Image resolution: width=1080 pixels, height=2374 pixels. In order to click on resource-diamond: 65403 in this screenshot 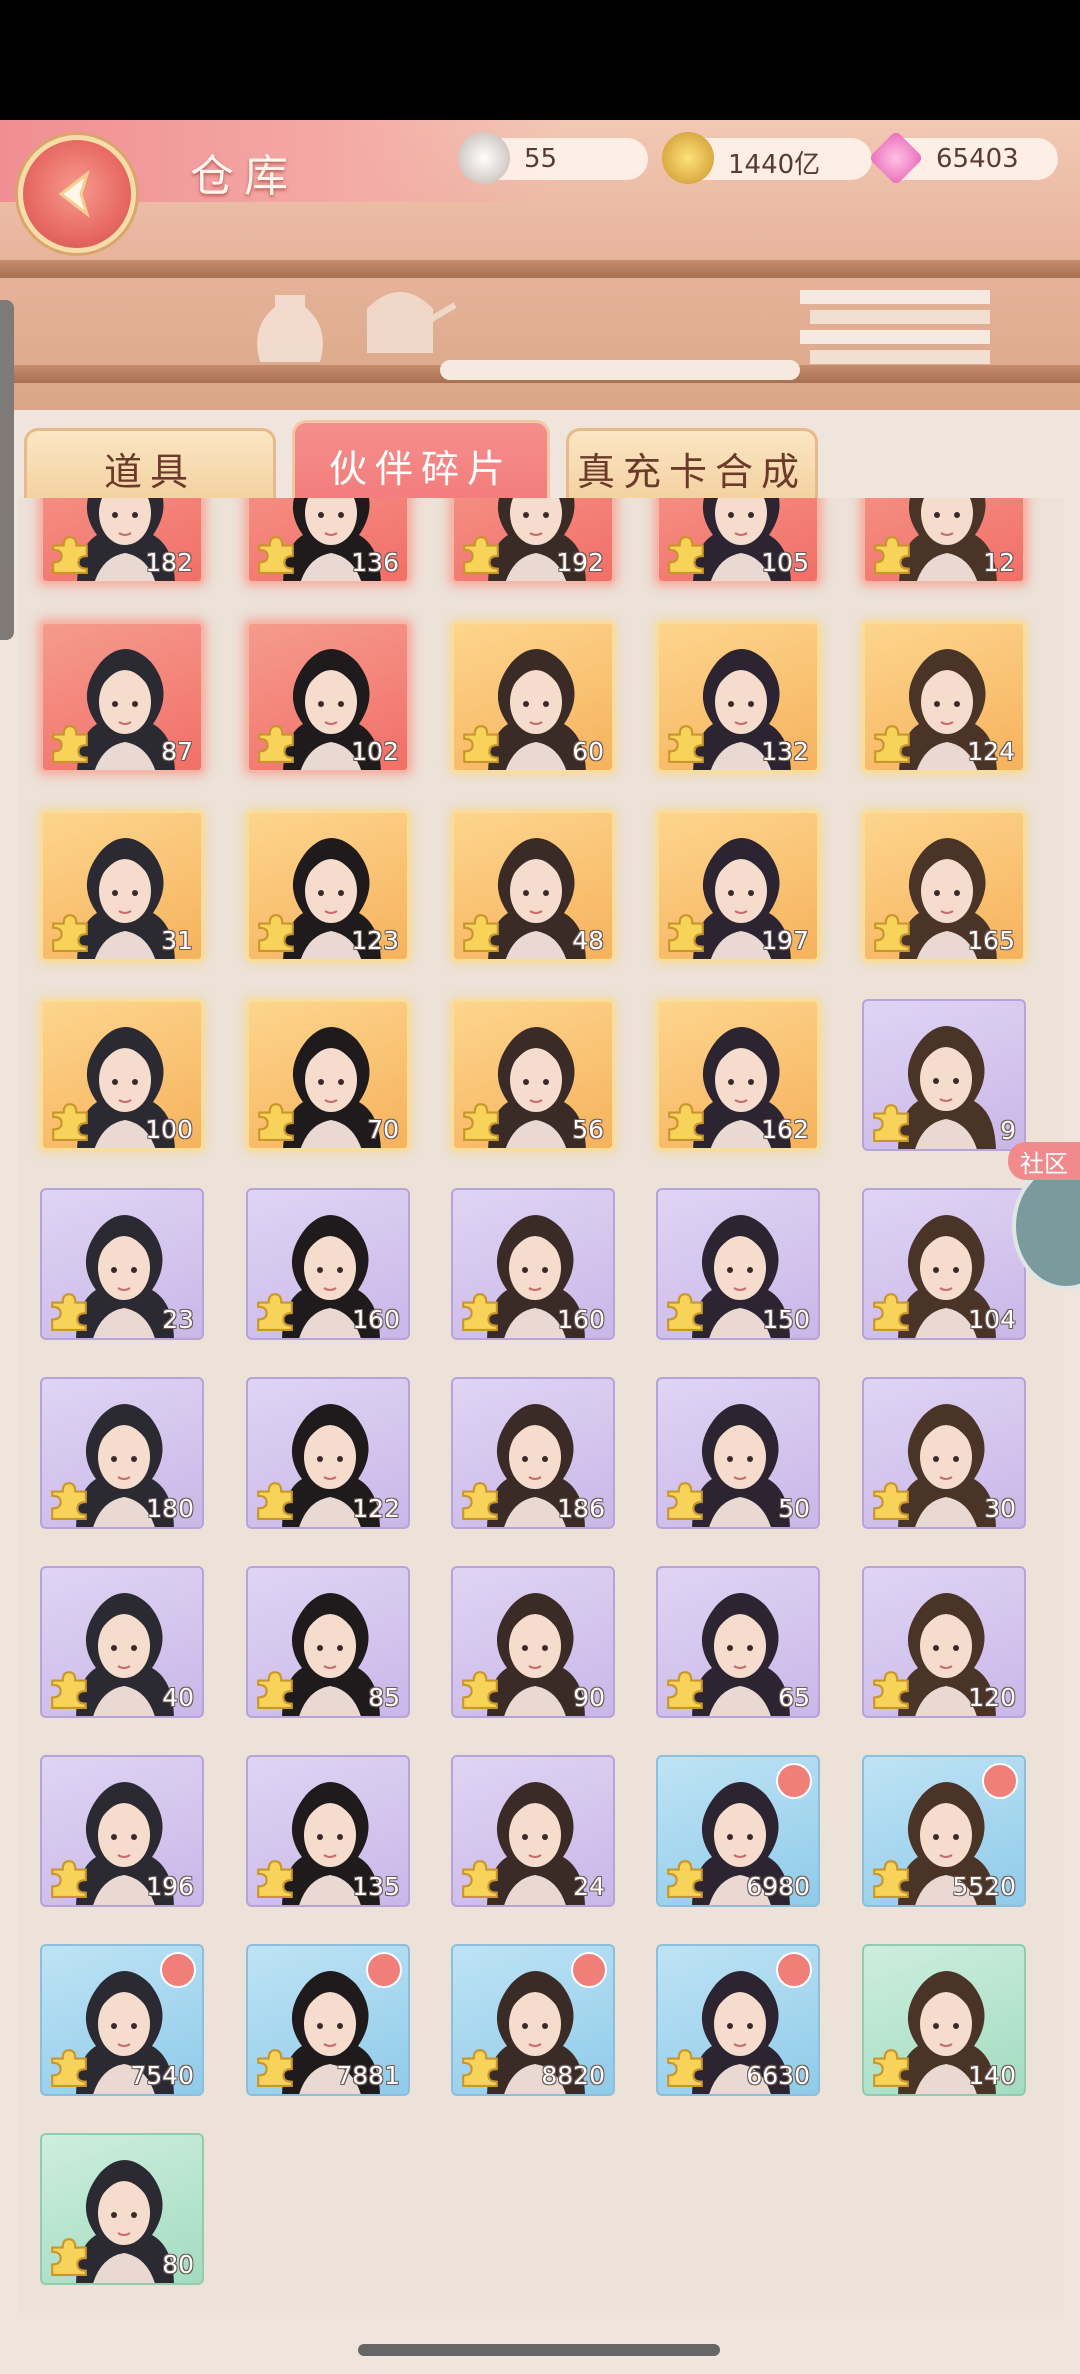, I will do `click(963, 158)`.